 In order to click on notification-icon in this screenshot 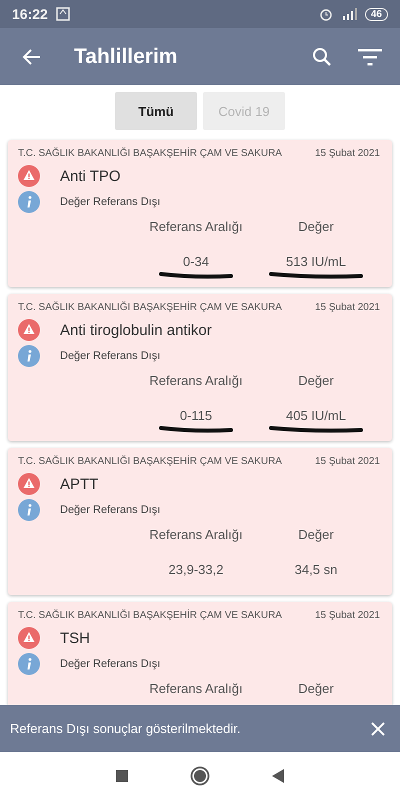, I will do `click(63, 14)`.